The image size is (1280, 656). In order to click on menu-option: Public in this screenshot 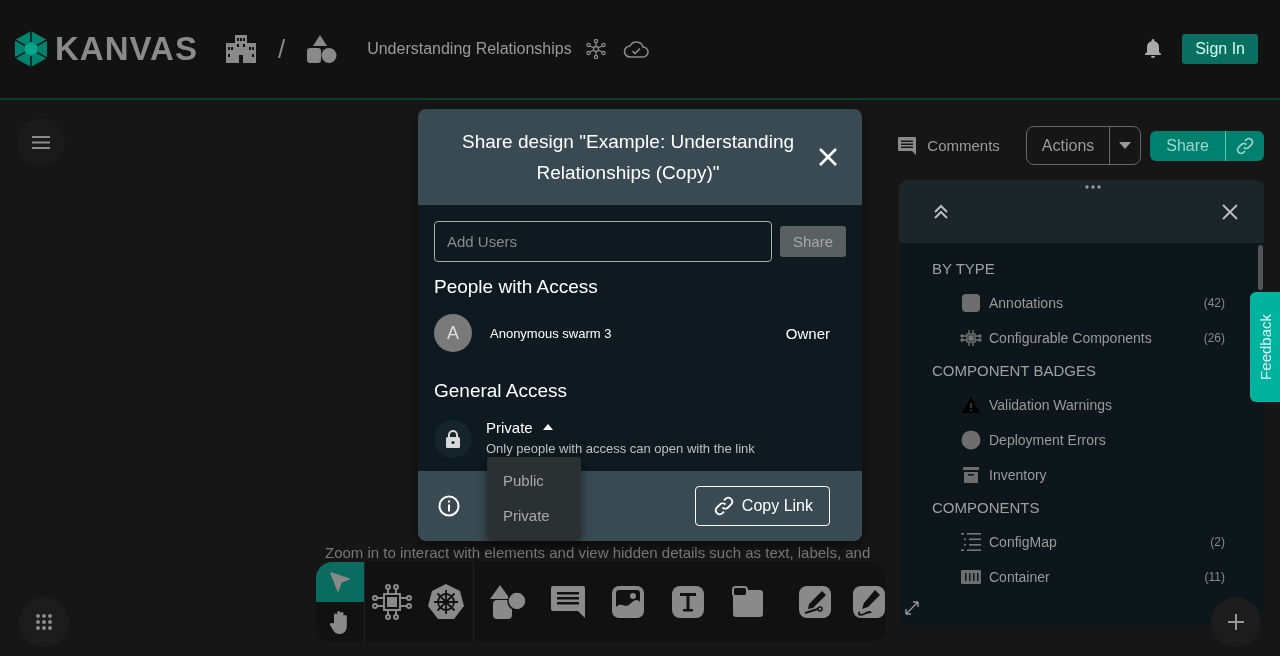, I will do `click(534, 480)`.